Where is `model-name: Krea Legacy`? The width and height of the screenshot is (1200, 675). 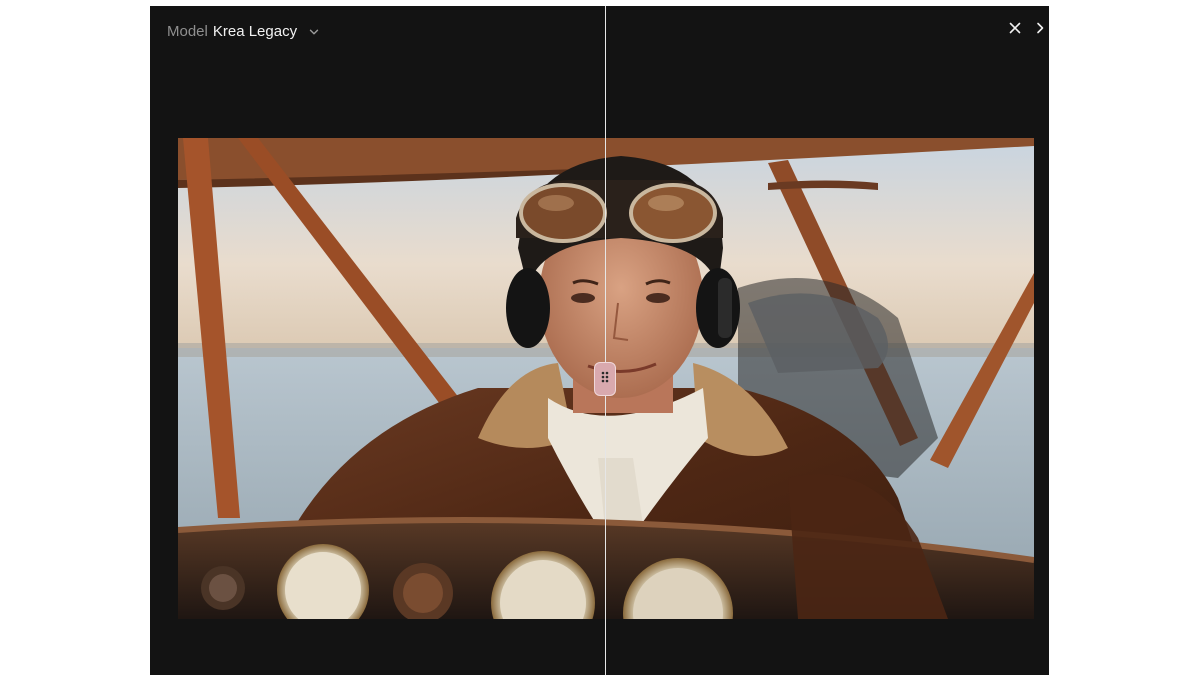 model-name: Krea Legacy is located at coordinates (255, 31).